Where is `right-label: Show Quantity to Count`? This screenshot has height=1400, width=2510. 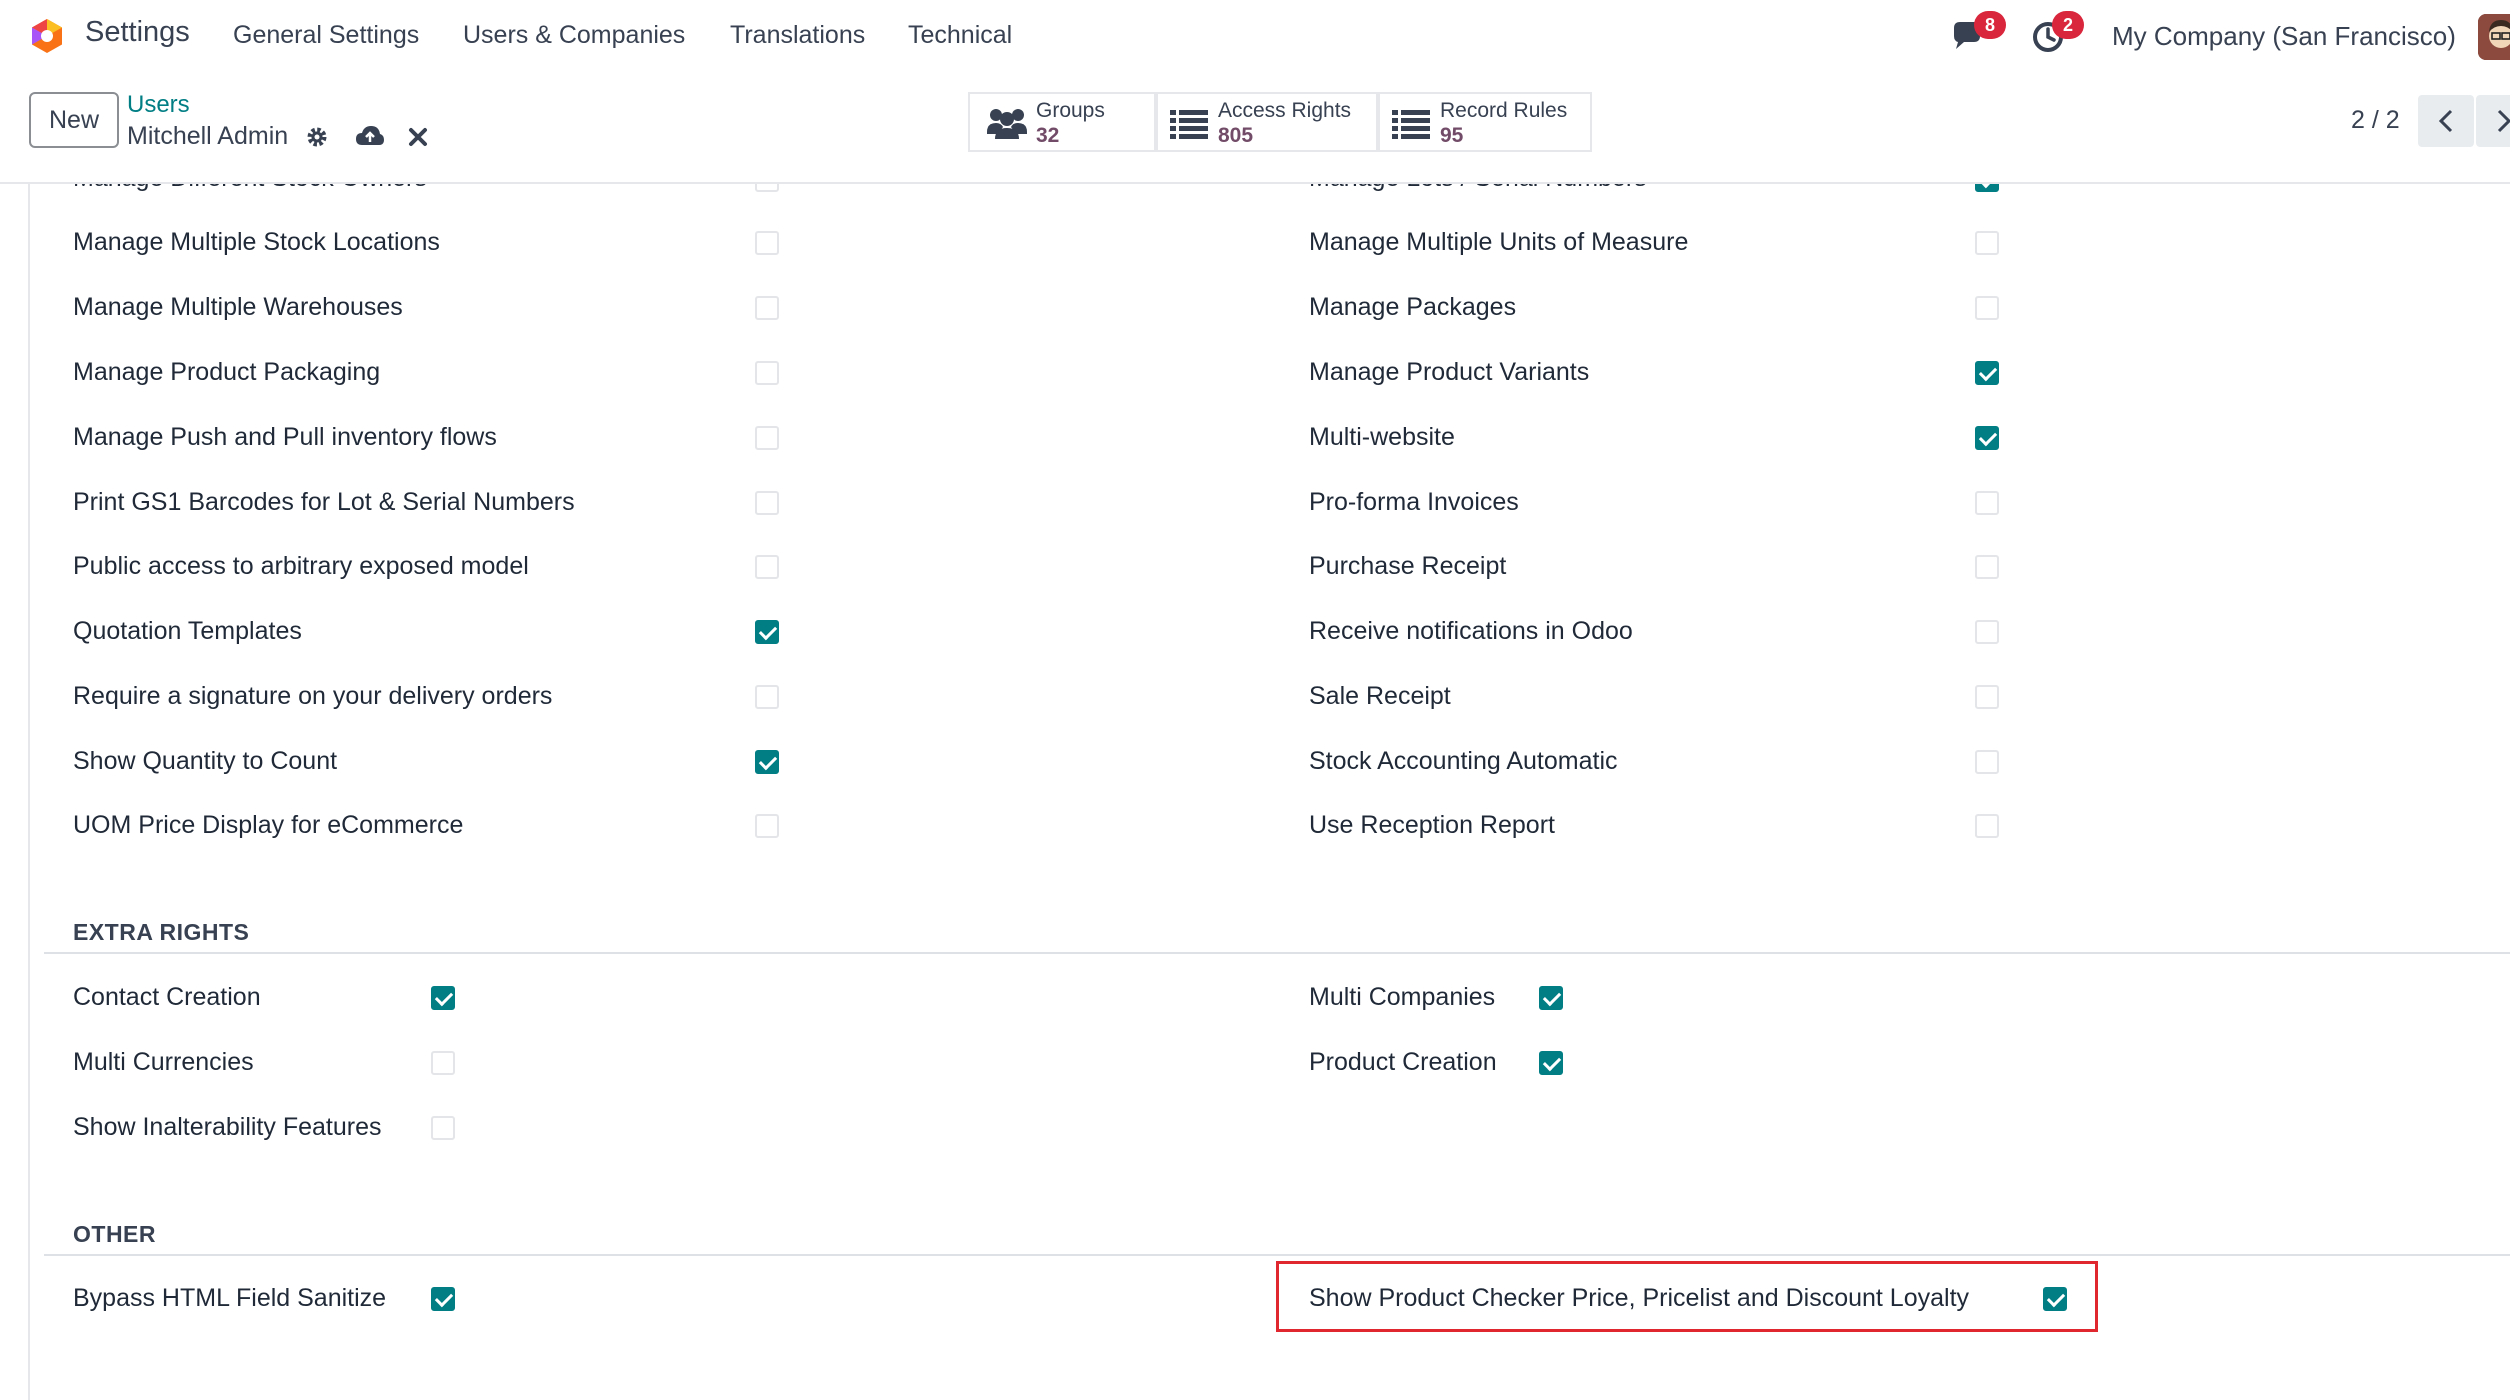 right-label: Show Quantity to Count is located at coordinates (205, 761).